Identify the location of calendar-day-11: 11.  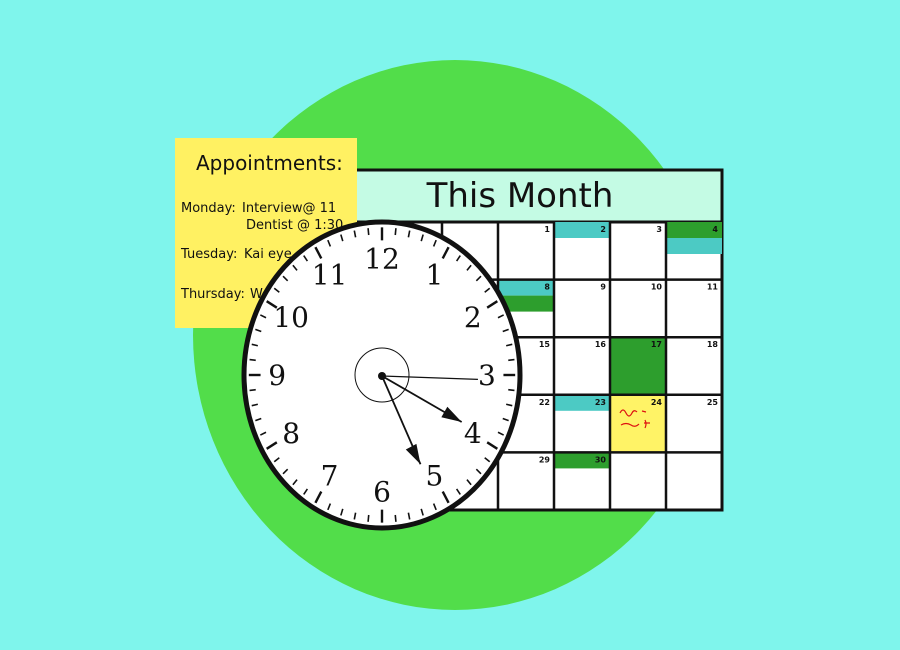
(713, 287).